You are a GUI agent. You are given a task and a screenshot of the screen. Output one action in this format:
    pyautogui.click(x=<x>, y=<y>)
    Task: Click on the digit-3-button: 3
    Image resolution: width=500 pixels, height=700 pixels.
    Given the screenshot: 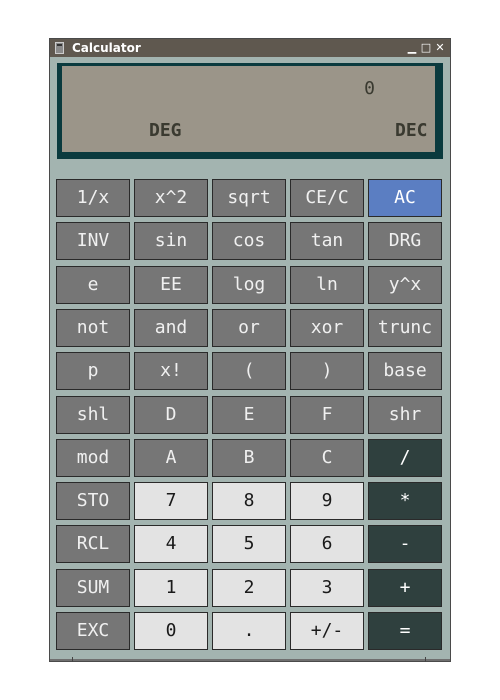 What is the action you would take?
    pyautogui.click(x=327, y=588)
    